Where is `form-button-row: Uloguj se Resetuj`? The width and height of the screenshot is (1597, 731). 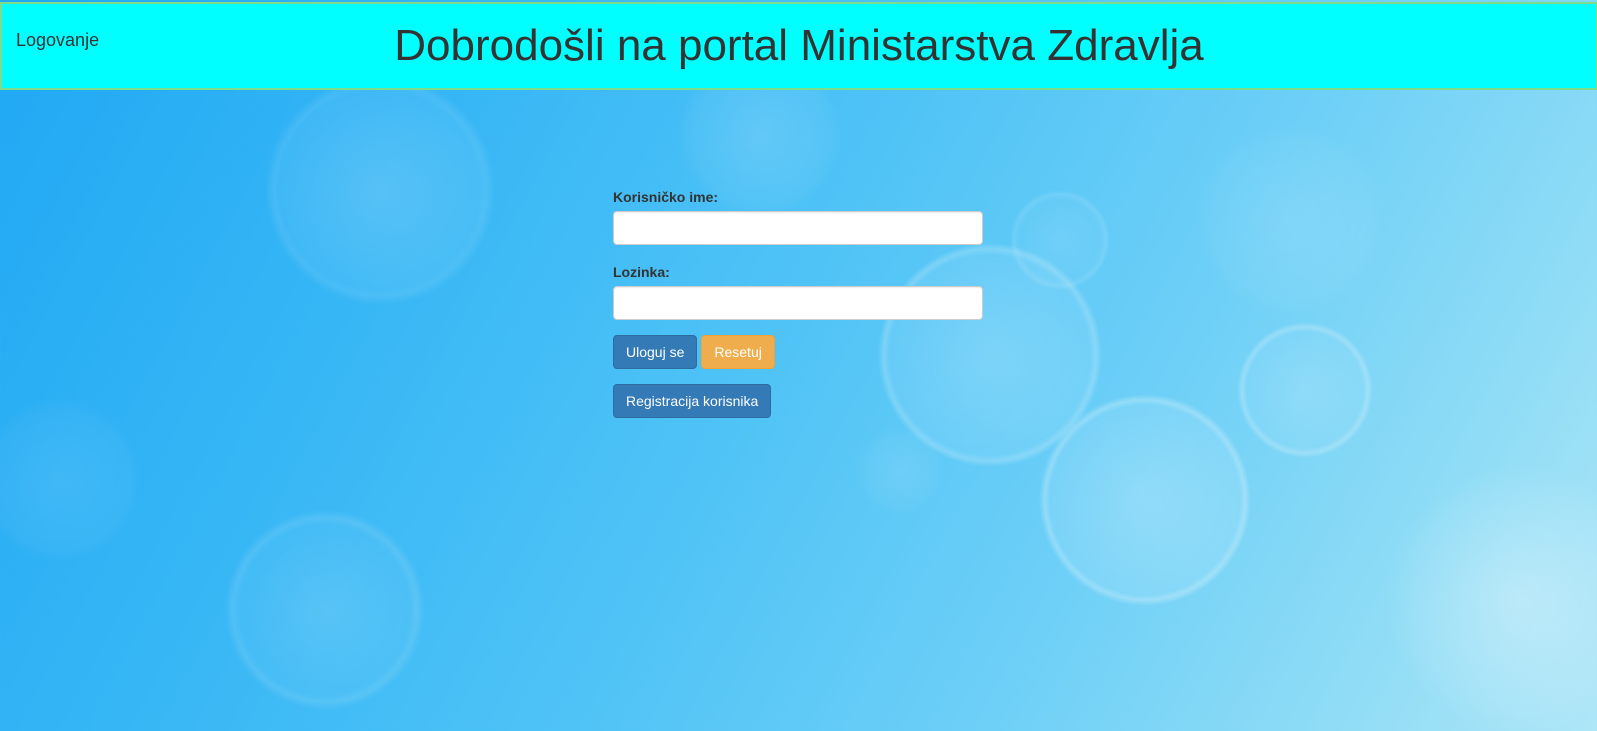 form-button-row: Uloguj se Resetuj is located at coordinates (798, 352).